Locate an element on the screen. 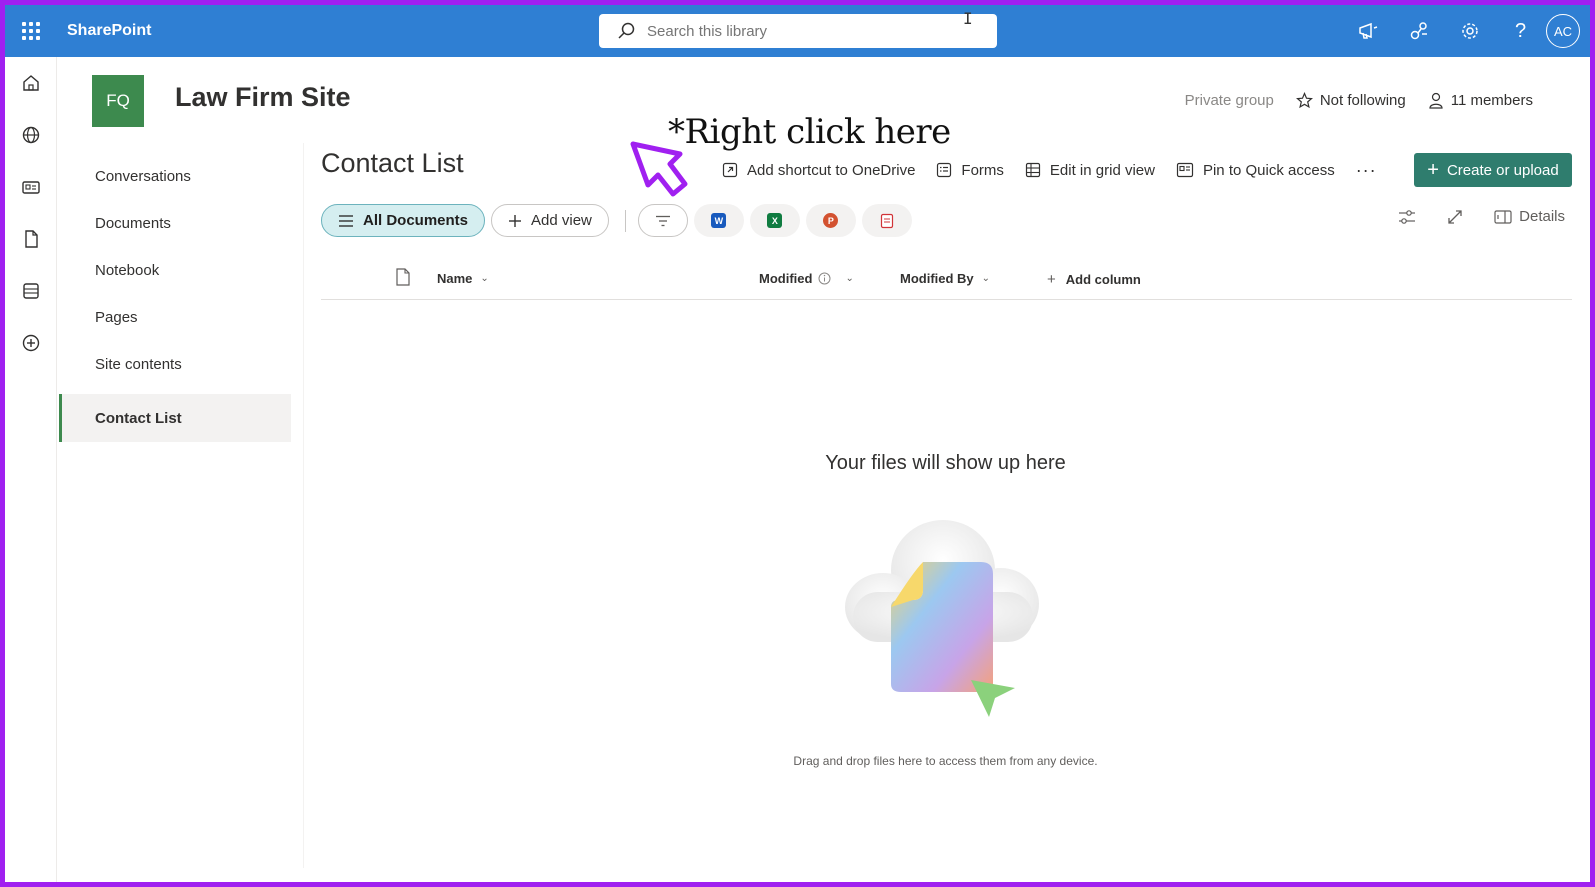  follow-button: Not following is located at coordinates (1350, 100).